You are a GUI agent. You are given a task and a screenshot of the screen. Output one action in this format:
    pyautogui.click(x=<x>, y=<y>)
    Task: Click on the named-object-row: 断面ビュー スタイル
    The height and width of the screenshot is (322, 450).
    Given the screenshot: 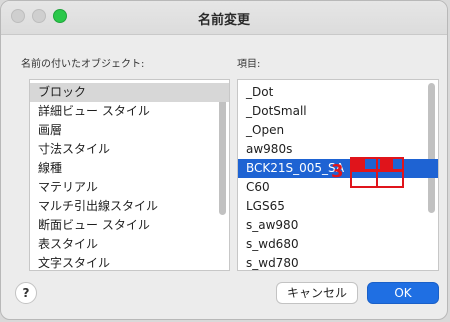 What is the action you would take?
    pyautogui.click(x=129, y=225)
    